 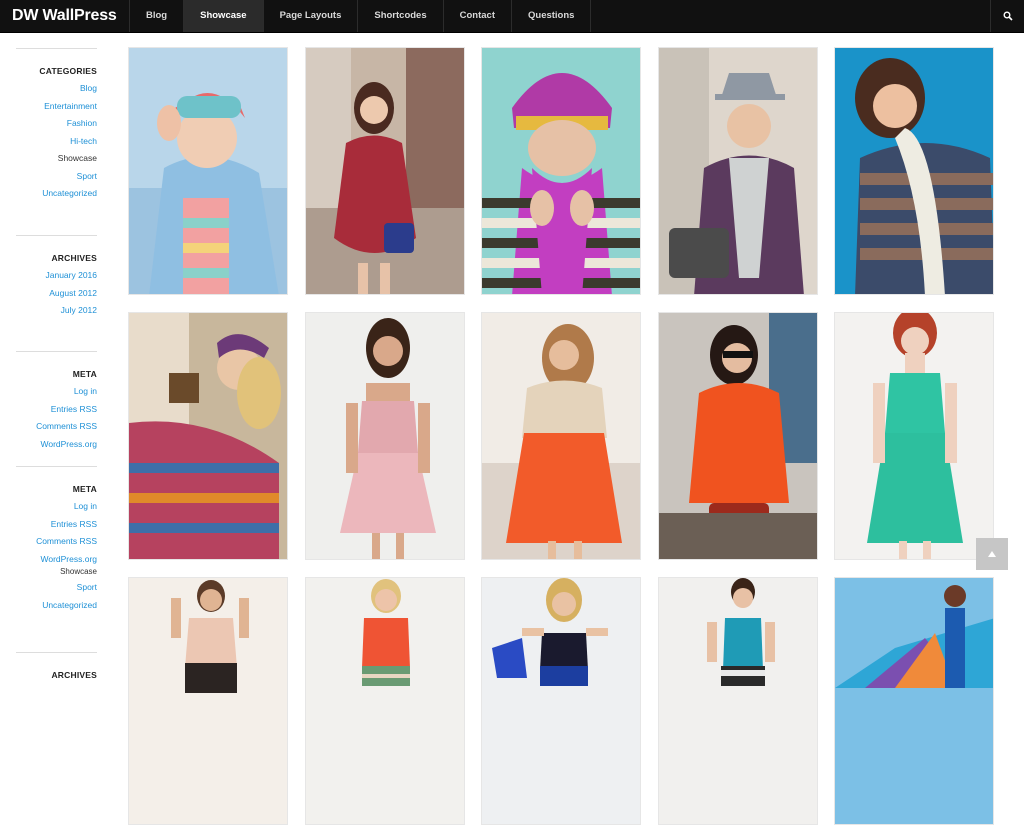 What do you see at coordinates (56, 159) in the screenshot?
I see `category-link-current: Showcase` at bounding box center [56, 159].